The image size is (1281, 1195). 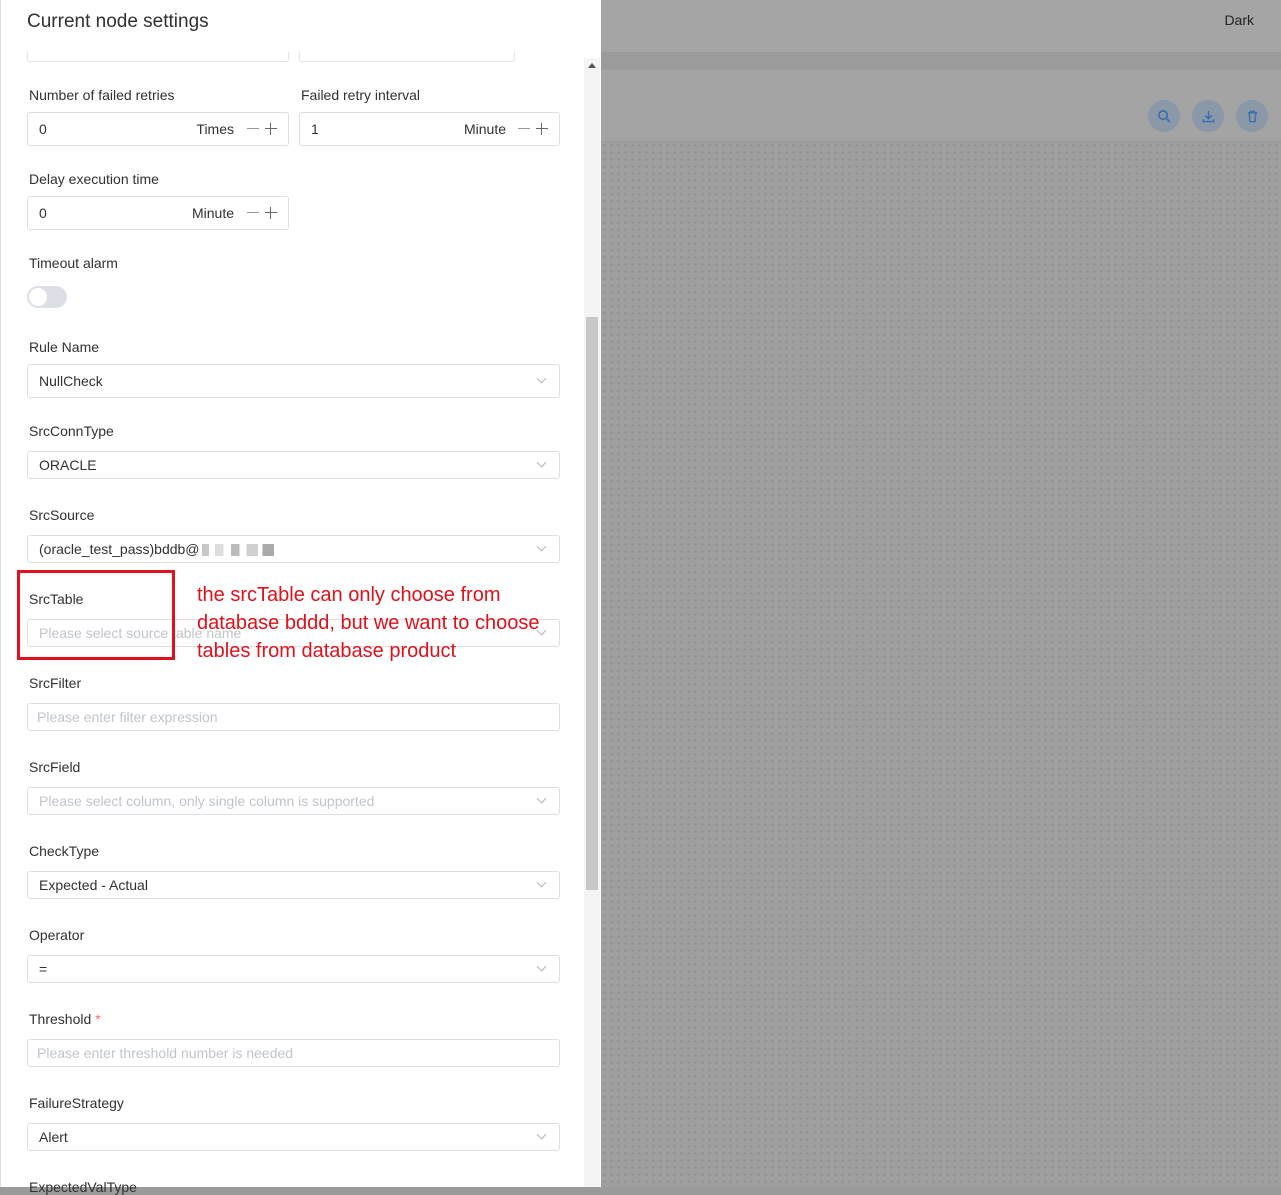 What do you see at coordinates (64, 851) in the screenshot?
I see `check-type-label: CheckType` at bounding box center [64, 851].